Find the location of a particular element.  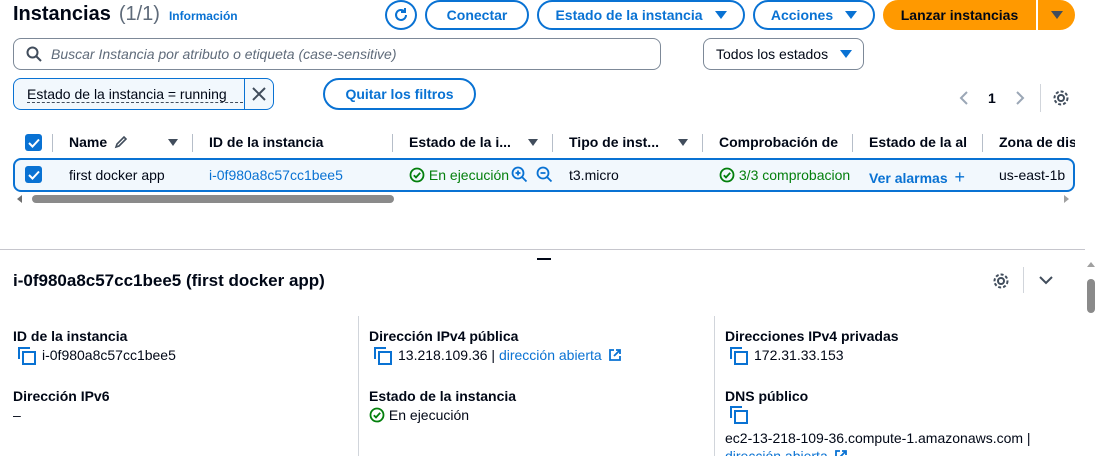

refresh-icon is located at coordinates (401, 14).